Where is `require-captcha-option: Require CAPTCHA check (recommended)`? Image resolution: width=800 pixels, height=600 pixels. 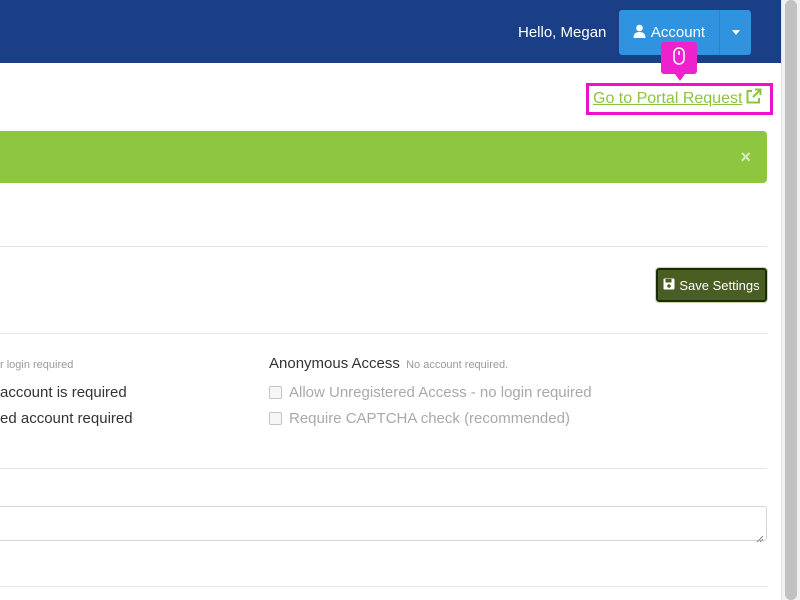 require-captcha-option: Require CAPTCHA check (recommended) is located at coordinates (419, 418).